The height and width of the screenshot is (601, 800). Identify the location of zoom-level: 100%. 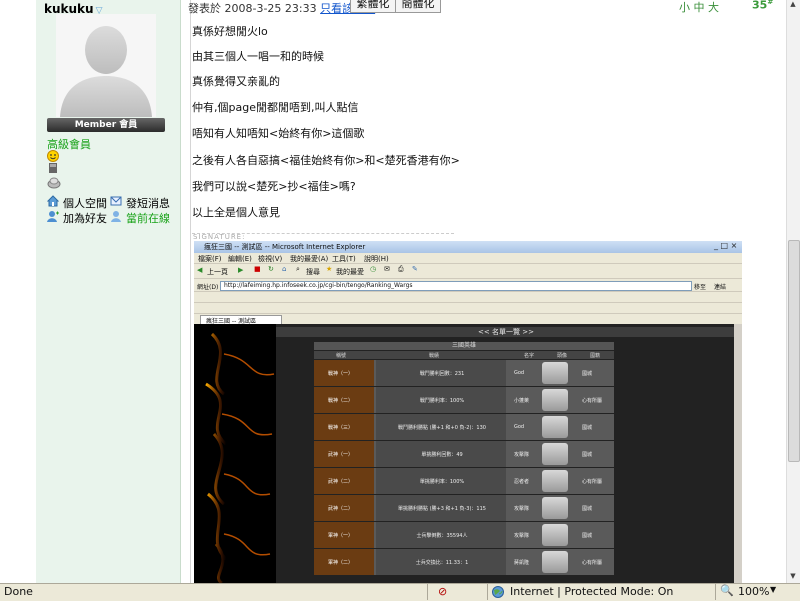
(753, 591).